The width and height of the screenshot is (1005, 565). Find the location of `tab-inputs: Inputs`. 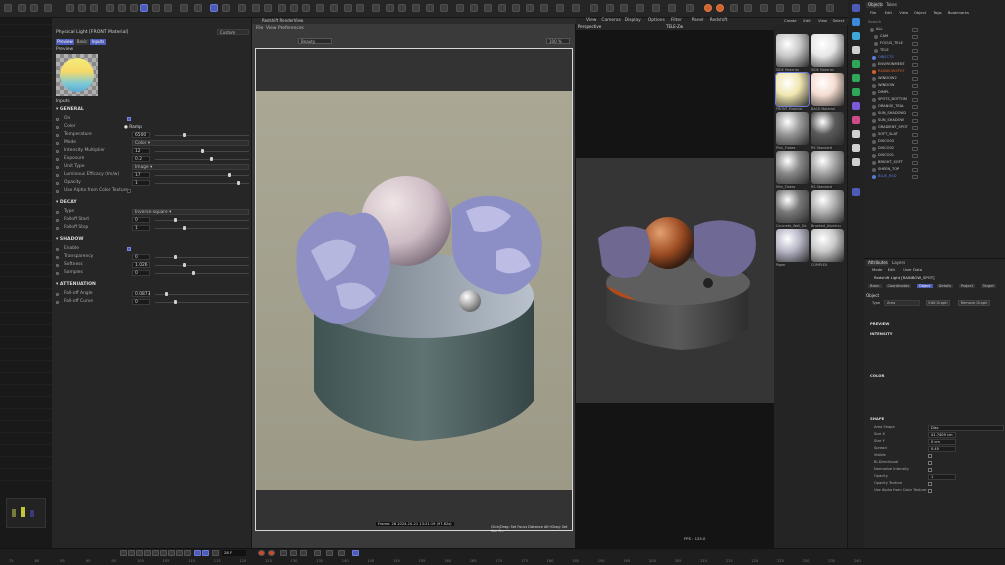

tab-inputs: Inputs is located at coordinates (98, 42).